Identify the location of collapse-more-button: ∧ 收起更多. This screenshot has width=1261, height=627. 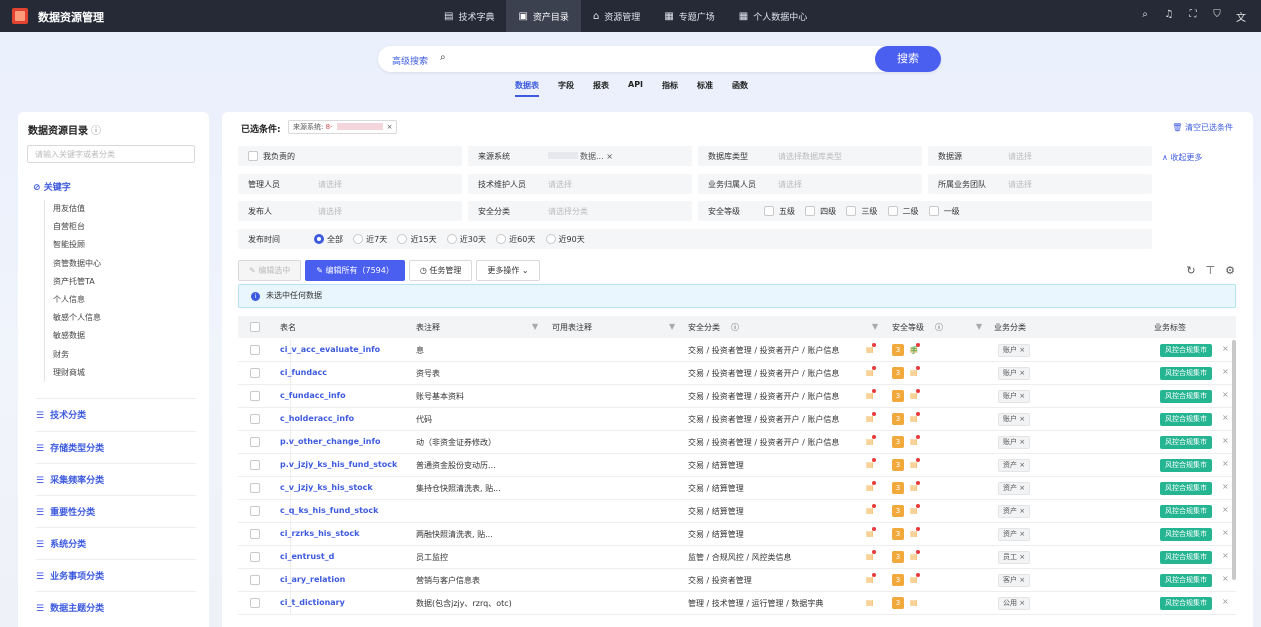
(1182, 157).